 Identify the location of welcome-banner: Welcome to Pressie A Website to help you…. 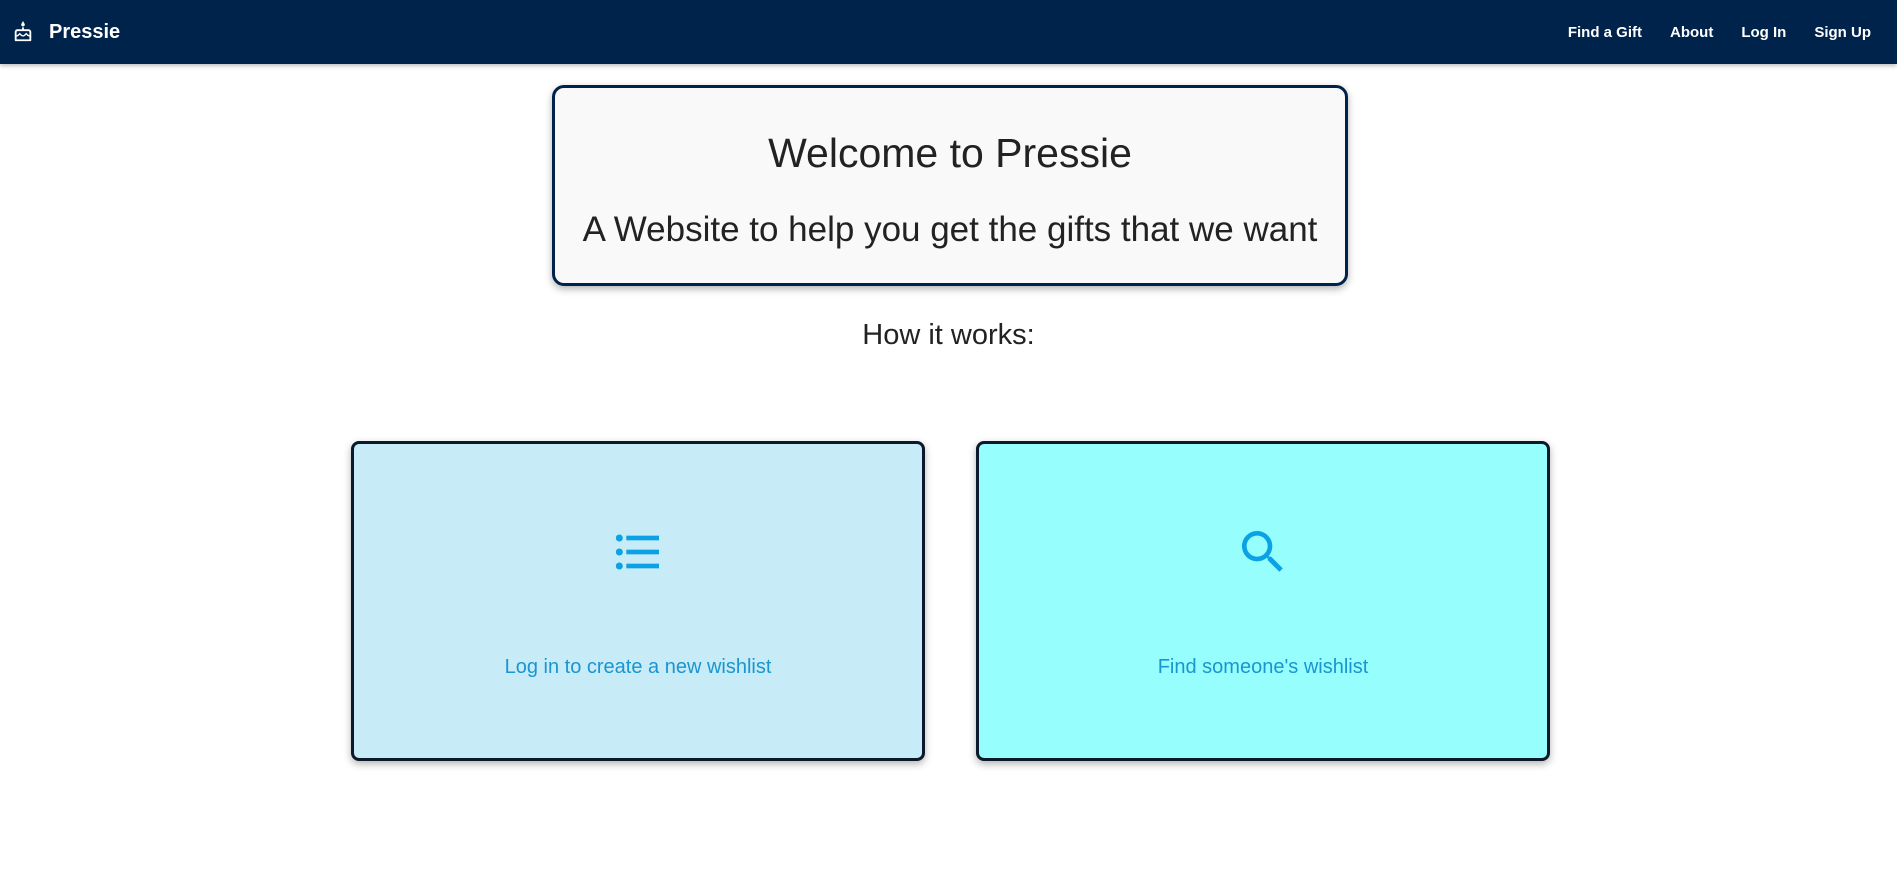
(950, 185).